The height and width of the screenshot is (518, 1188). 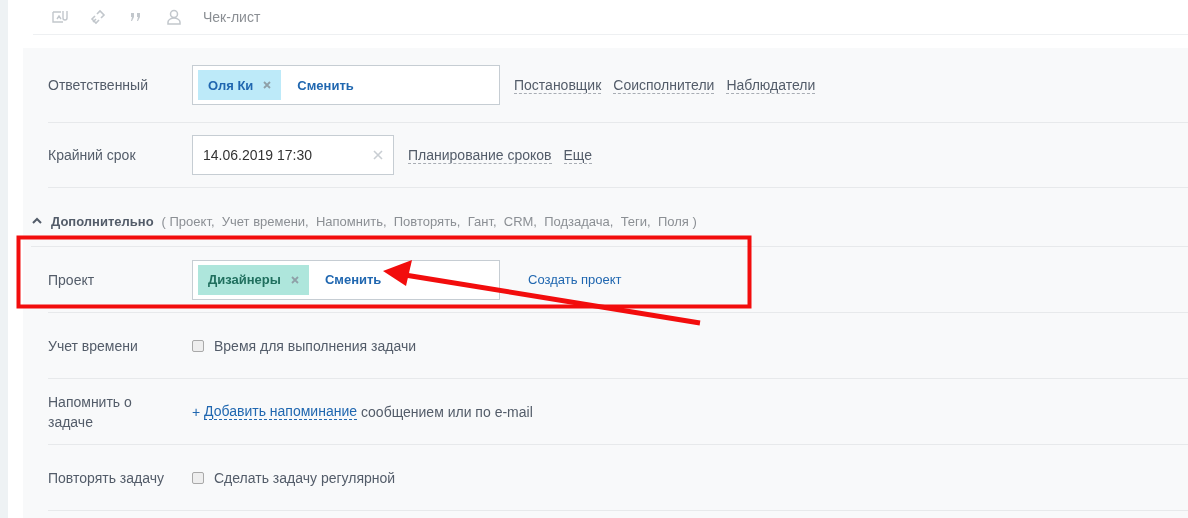 What do you see at coordinates (240, 85) in the screenshot?
I see `tag: Оля Ки` at bounding box center [240, 85].